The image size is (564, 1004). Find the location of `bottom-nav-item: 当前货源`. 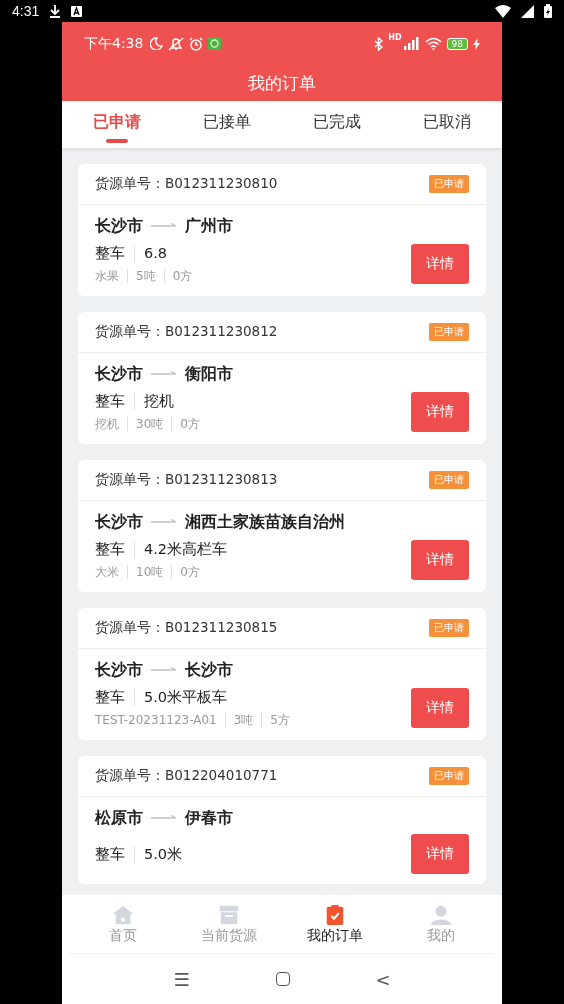

bottom-nav-item: 当前货源 is located at coordinates (229, 924).